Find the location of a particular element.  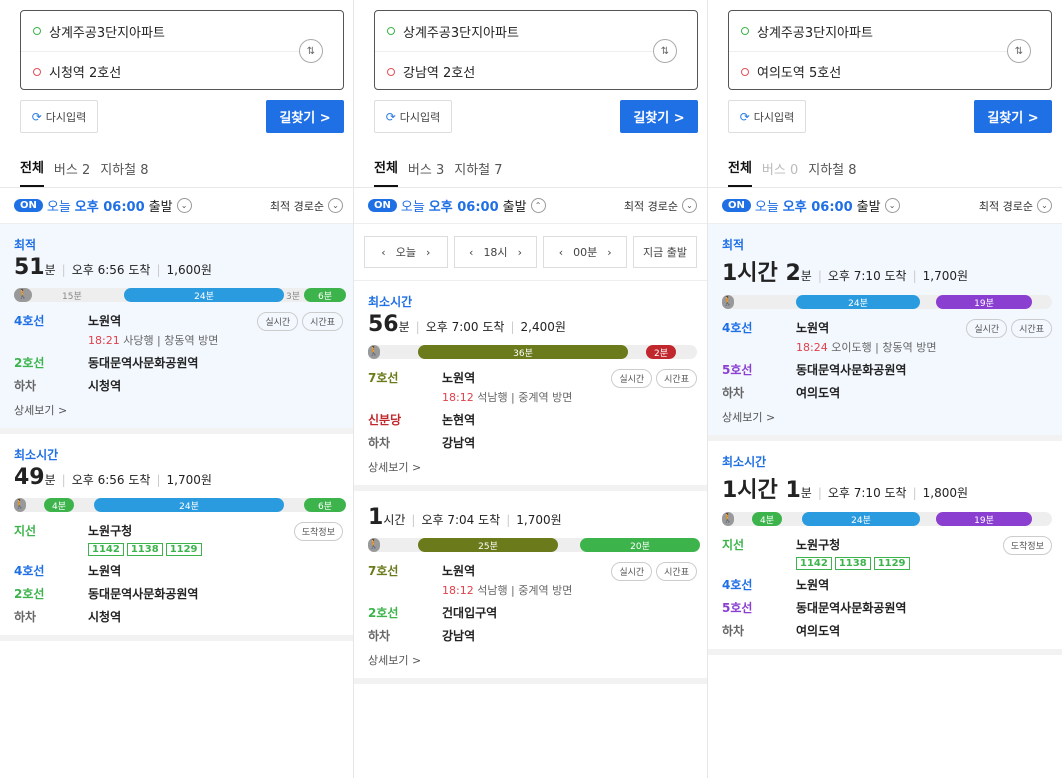

route-timeline: 🚶 4분 24분 6분 is located at coordinates (180, 505).